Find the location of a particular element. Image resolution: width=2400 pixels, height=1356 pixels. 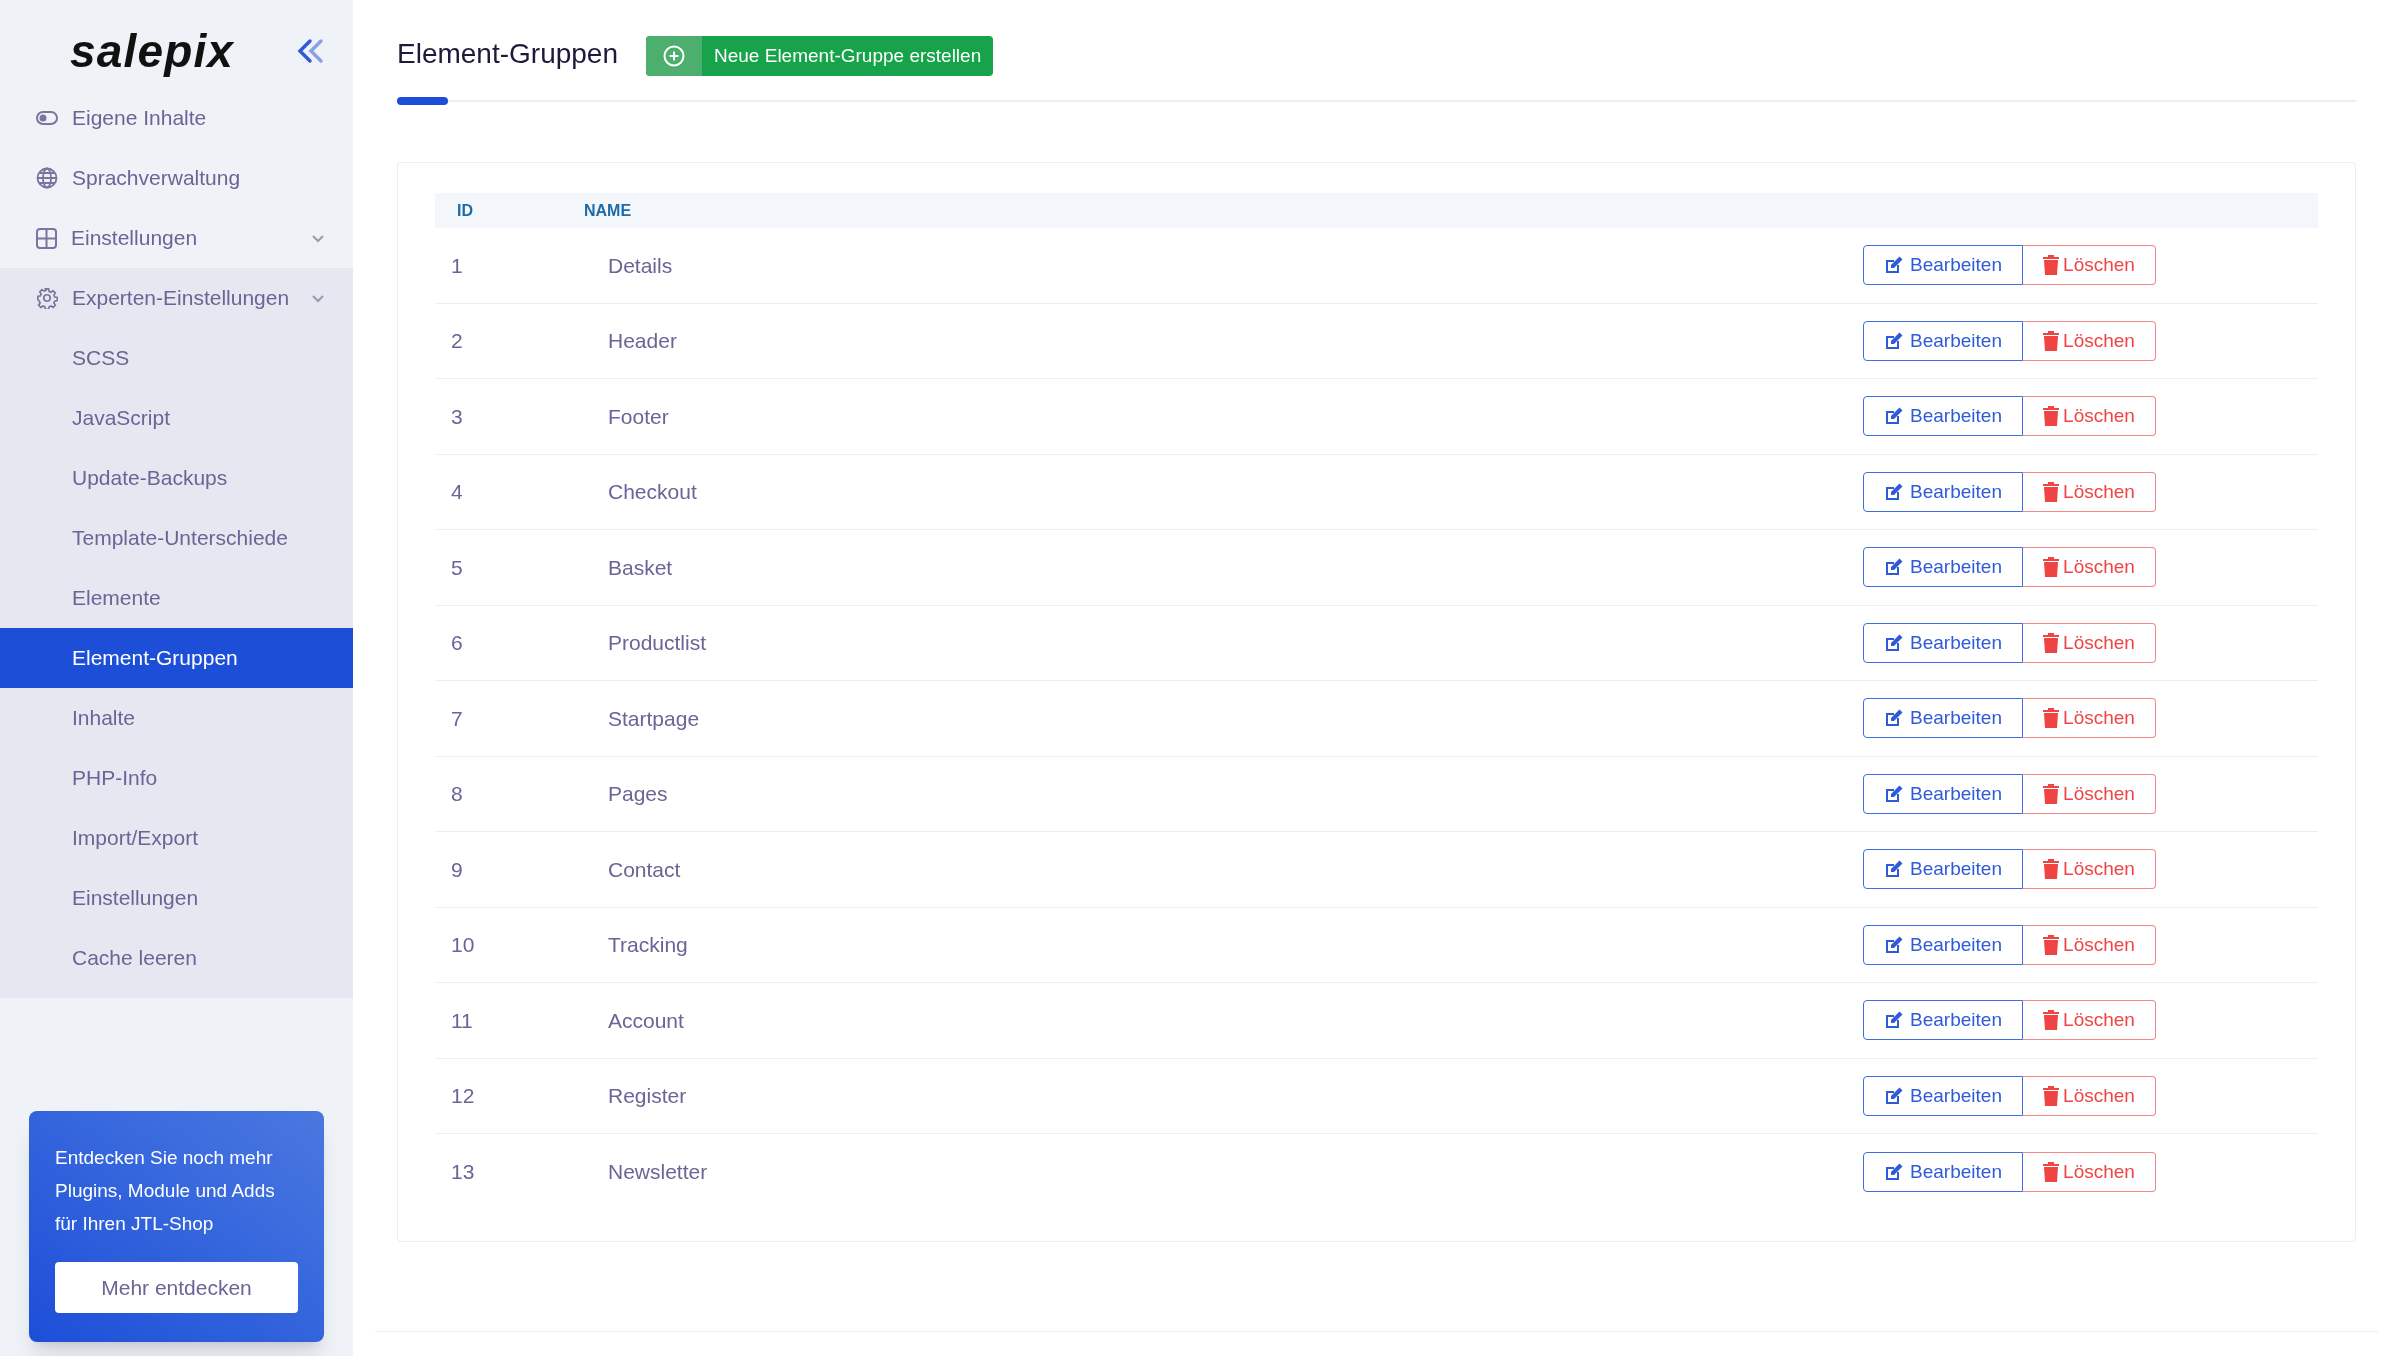

sidebar-item: Experten-Einstellungen is located at coordinates (176, 298).